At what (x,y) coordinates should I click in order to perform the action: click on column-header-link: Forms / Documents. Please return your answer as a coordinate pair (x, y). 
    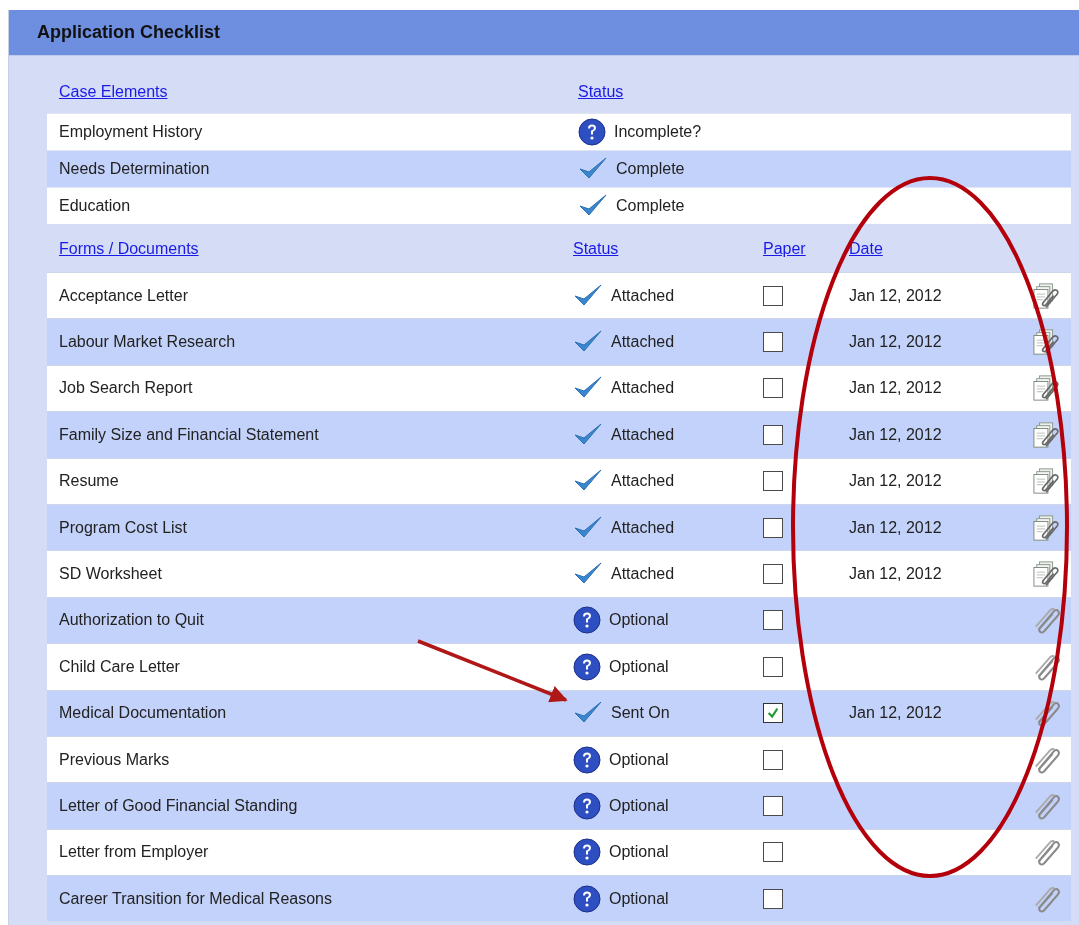
    Looking at the image, I should click on (129, 248).